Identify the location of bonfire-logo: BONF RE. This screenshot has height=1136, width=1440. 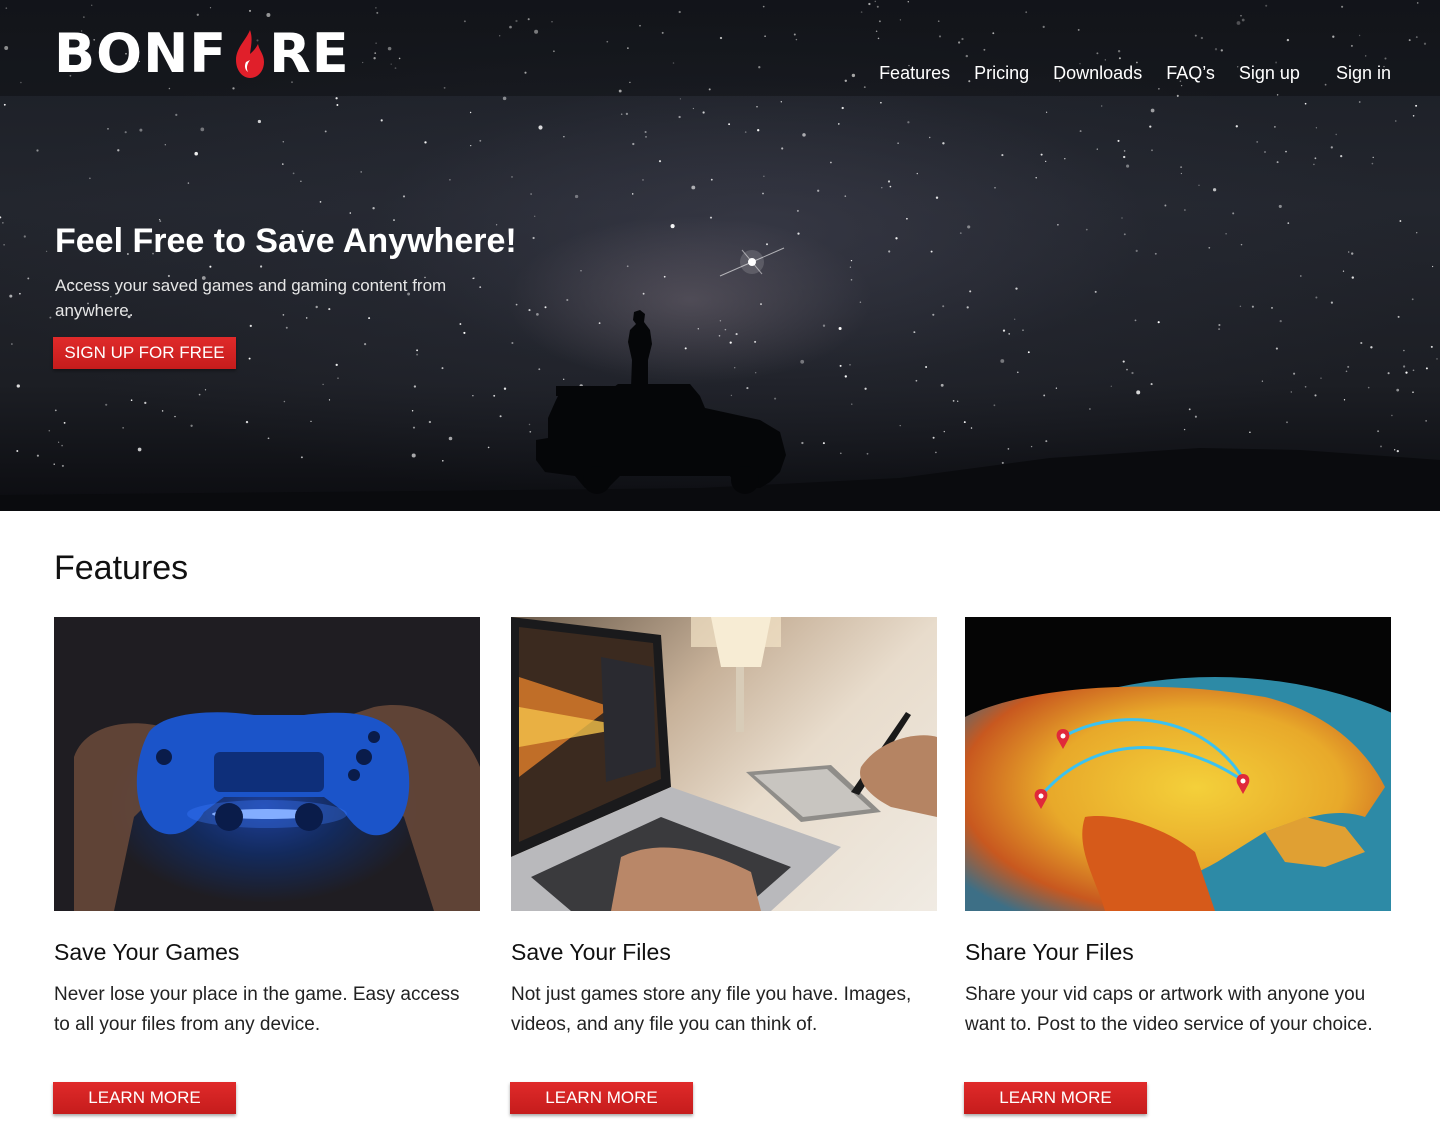
(202, 54).